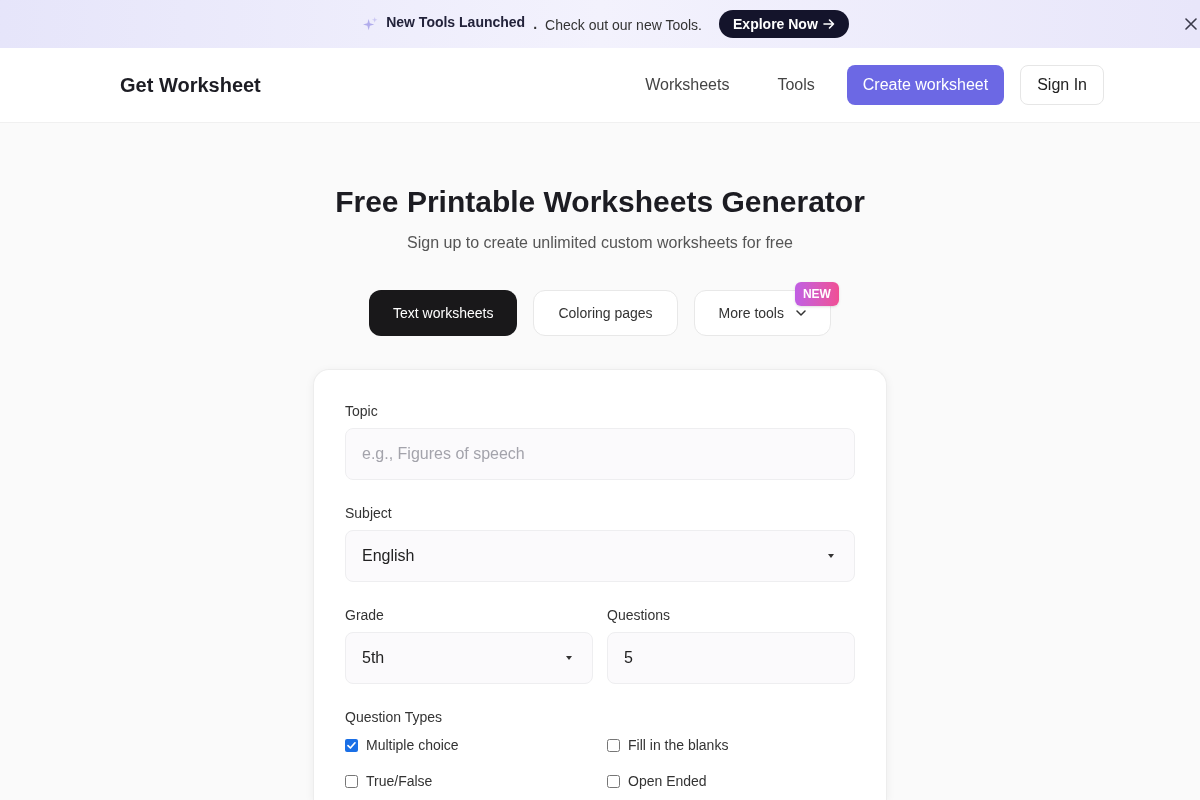  What do you see at coordinates (623, 25) in the screenshot?
I see `banner-message: Check out our new Tools.` at bounding box center [623, 25].